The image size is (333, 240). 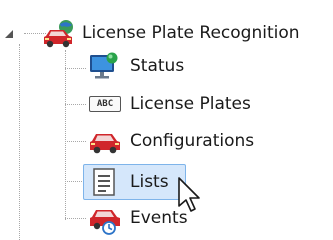 I want to click on abc-plate-text: ABC, so click(x=105, y=104).